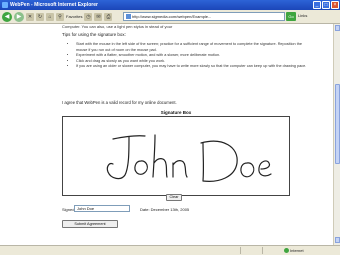 This screenshot has width=340, height=255. What do you see at coordinates (40, 16) in the screenshot?
I see `refresh-icon: ↻` at bounding box center [40, 16].